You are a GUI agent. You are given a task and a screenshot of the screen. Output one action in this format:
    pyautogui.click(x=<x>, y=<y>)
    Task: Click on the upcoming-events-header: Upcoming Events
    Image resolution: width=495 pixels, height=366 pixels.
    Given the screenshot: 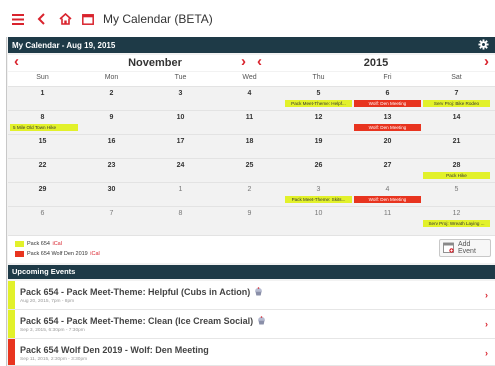 What is the action you would take?
    pyautogui.click(x=251, y=272)
    